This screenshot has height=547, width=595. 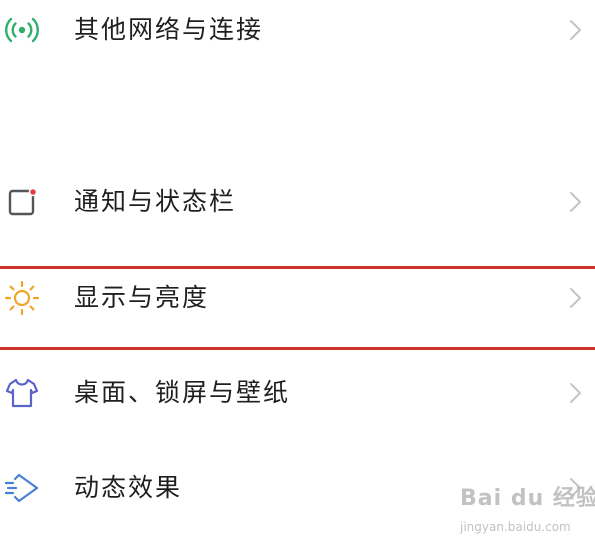 I want to click on watermark-brand: Bai du 经验, so click(x=527, y=498).